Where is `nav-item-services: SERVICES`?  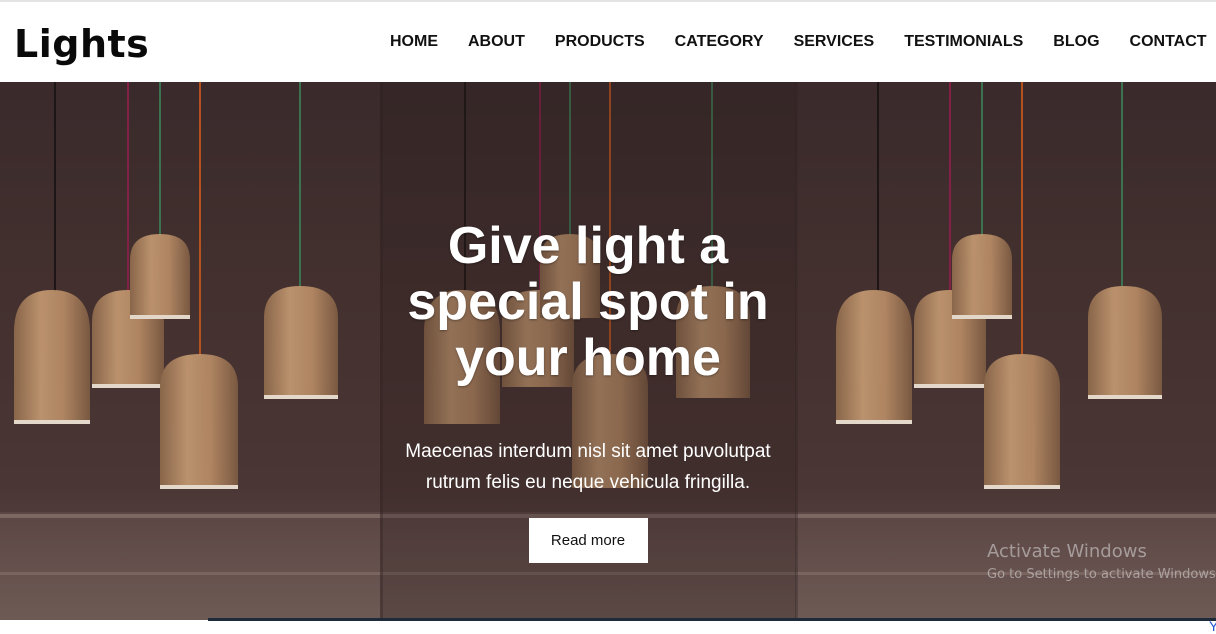
nav-item-services: SERVICES is located at coordinates (834, 42).